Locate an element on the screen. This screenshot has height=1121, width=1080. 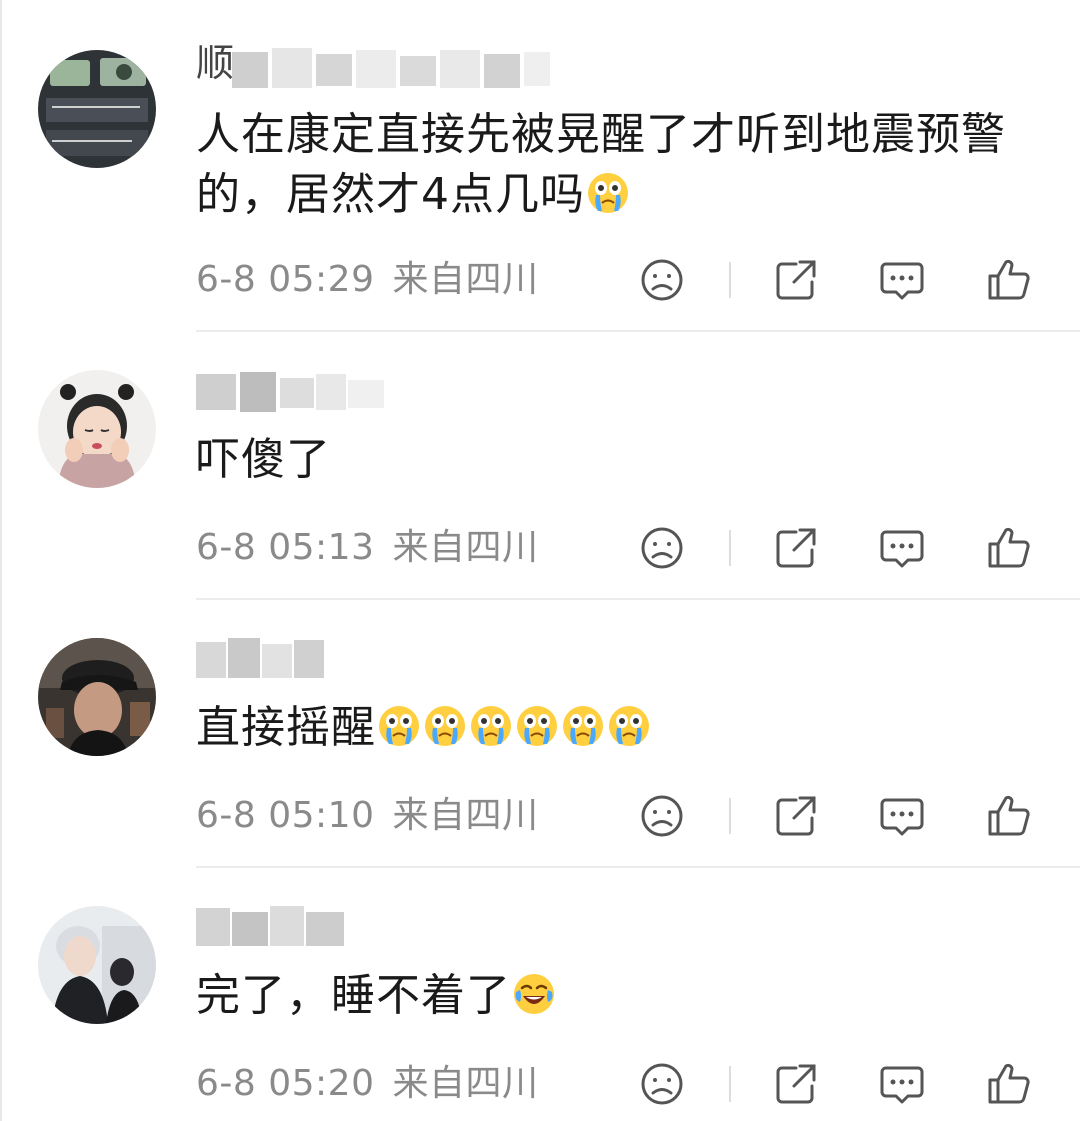
comment-meta: 6-8 05:20 来自四川 is located at coordinates (367, 1084).